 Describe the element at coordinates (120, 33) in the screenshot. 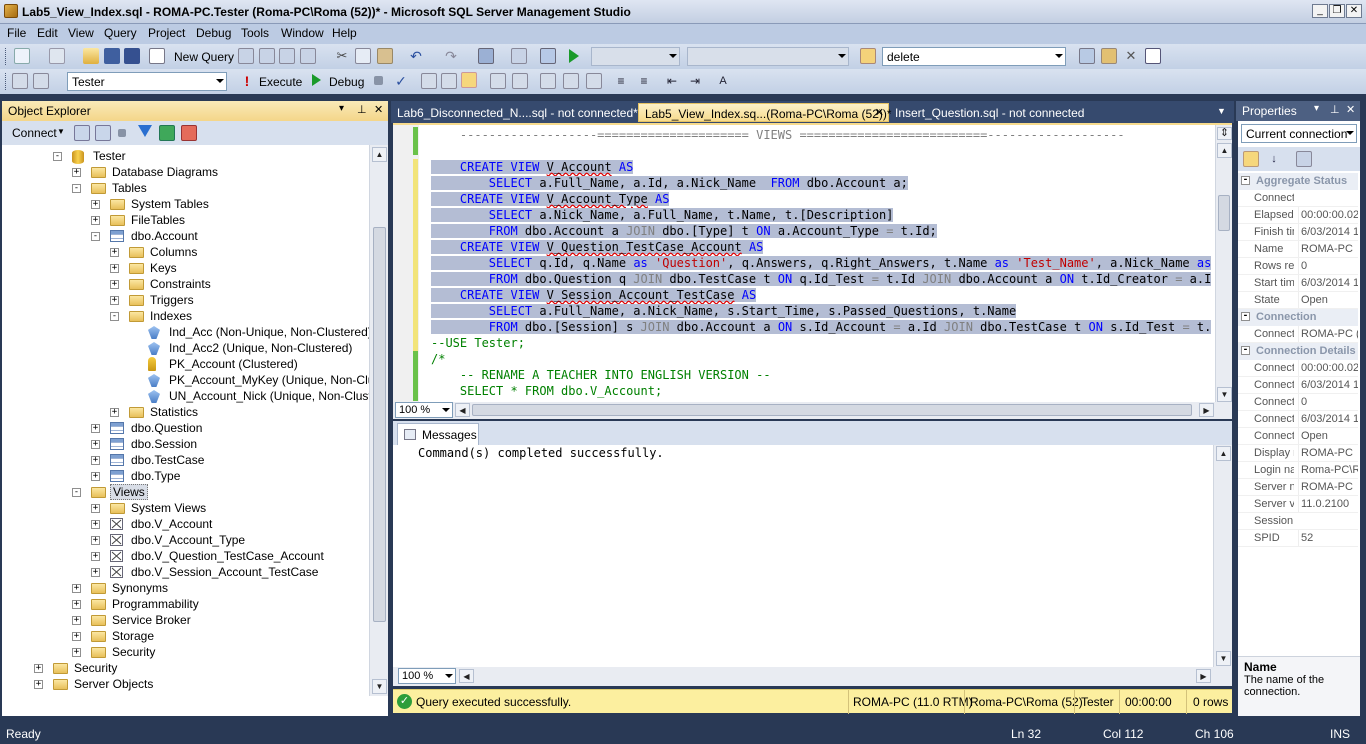

I see `menu-query: Query` at that location.